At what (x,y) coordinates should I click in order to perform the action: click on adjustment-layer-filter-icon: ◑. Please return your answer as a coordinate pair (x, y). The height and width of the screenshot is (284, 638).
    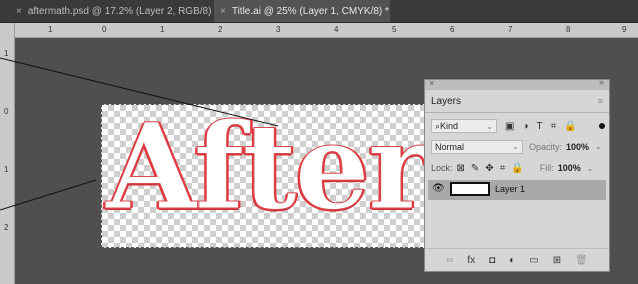
    Looking at the image, I should click on (525, 126).